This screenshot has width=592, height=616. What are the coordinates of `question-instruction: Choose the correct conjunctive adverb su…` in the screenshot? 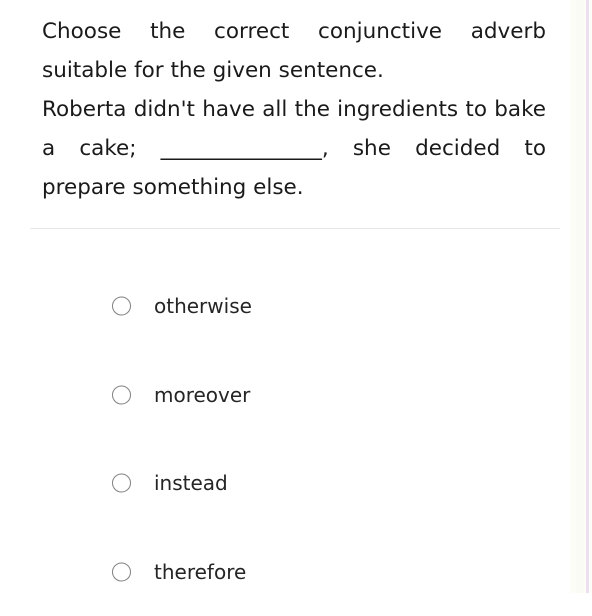 It's located at (294, 51).